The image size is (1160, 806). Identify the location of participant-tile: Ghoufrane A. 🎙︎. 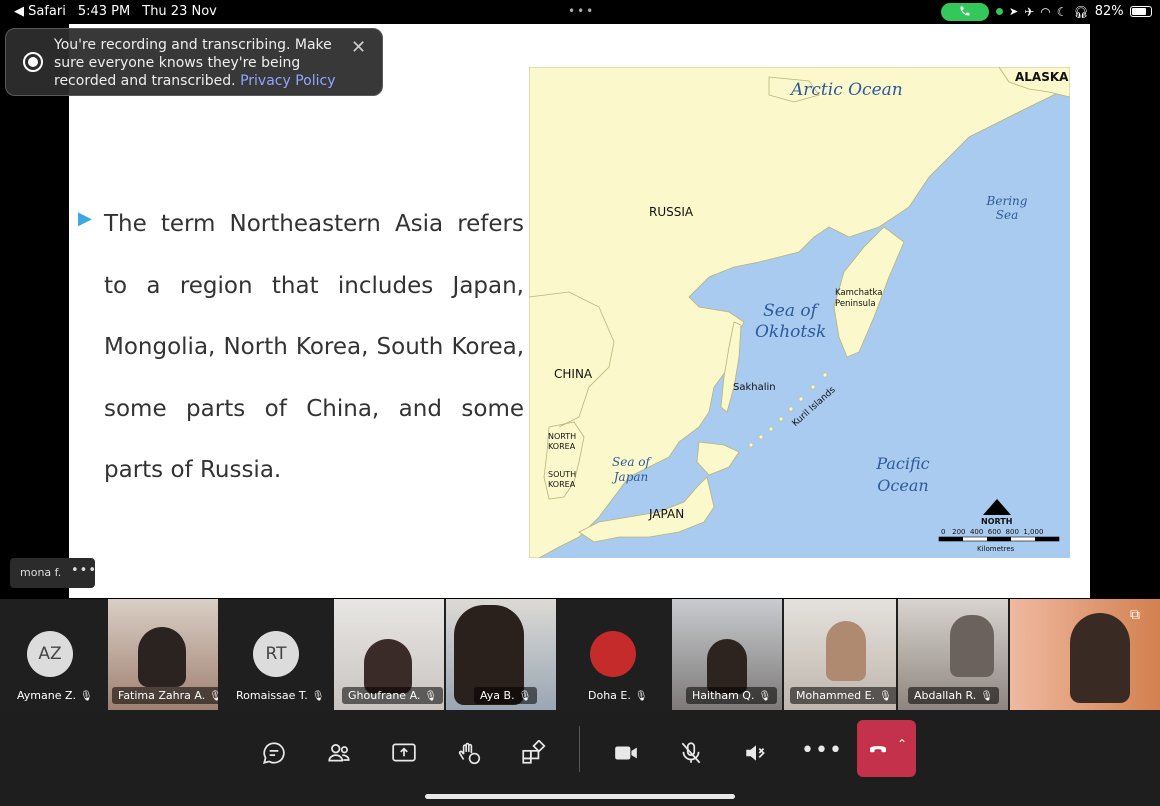
(389, 654).